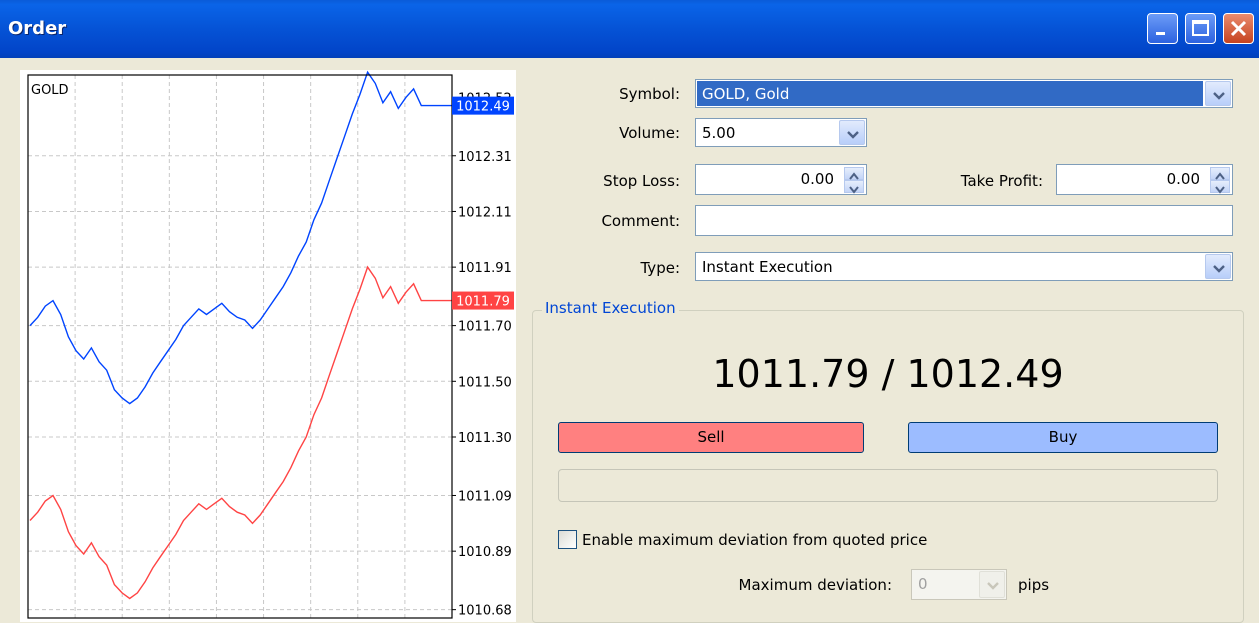  Describe the element at coordinates (817, 179) in the screenshot. I see `stop-loss-value: 0.00` at that location.